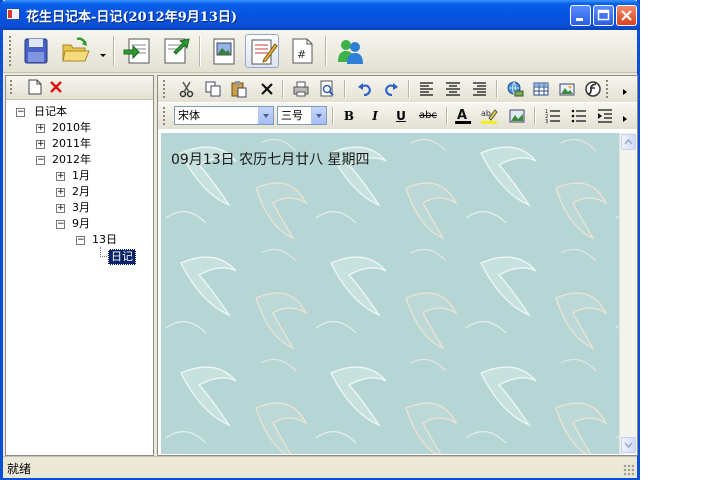 The image size is (720, 480). What do you see at coordinates (187, 89) in the screenshot?
I see `cut-icon` at bounding box center [187, 89].